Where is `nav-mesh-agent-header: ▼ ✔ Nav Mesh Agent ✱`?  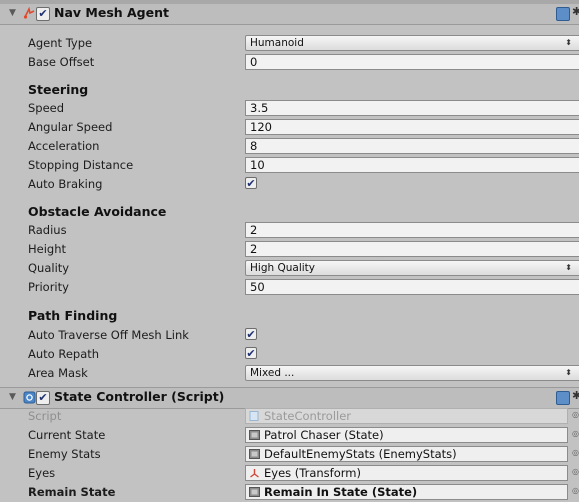 nav-mesh-agent-header: ▼ ✔ Nav Mesh Agent ✱ is located at coordinates (289, 14).